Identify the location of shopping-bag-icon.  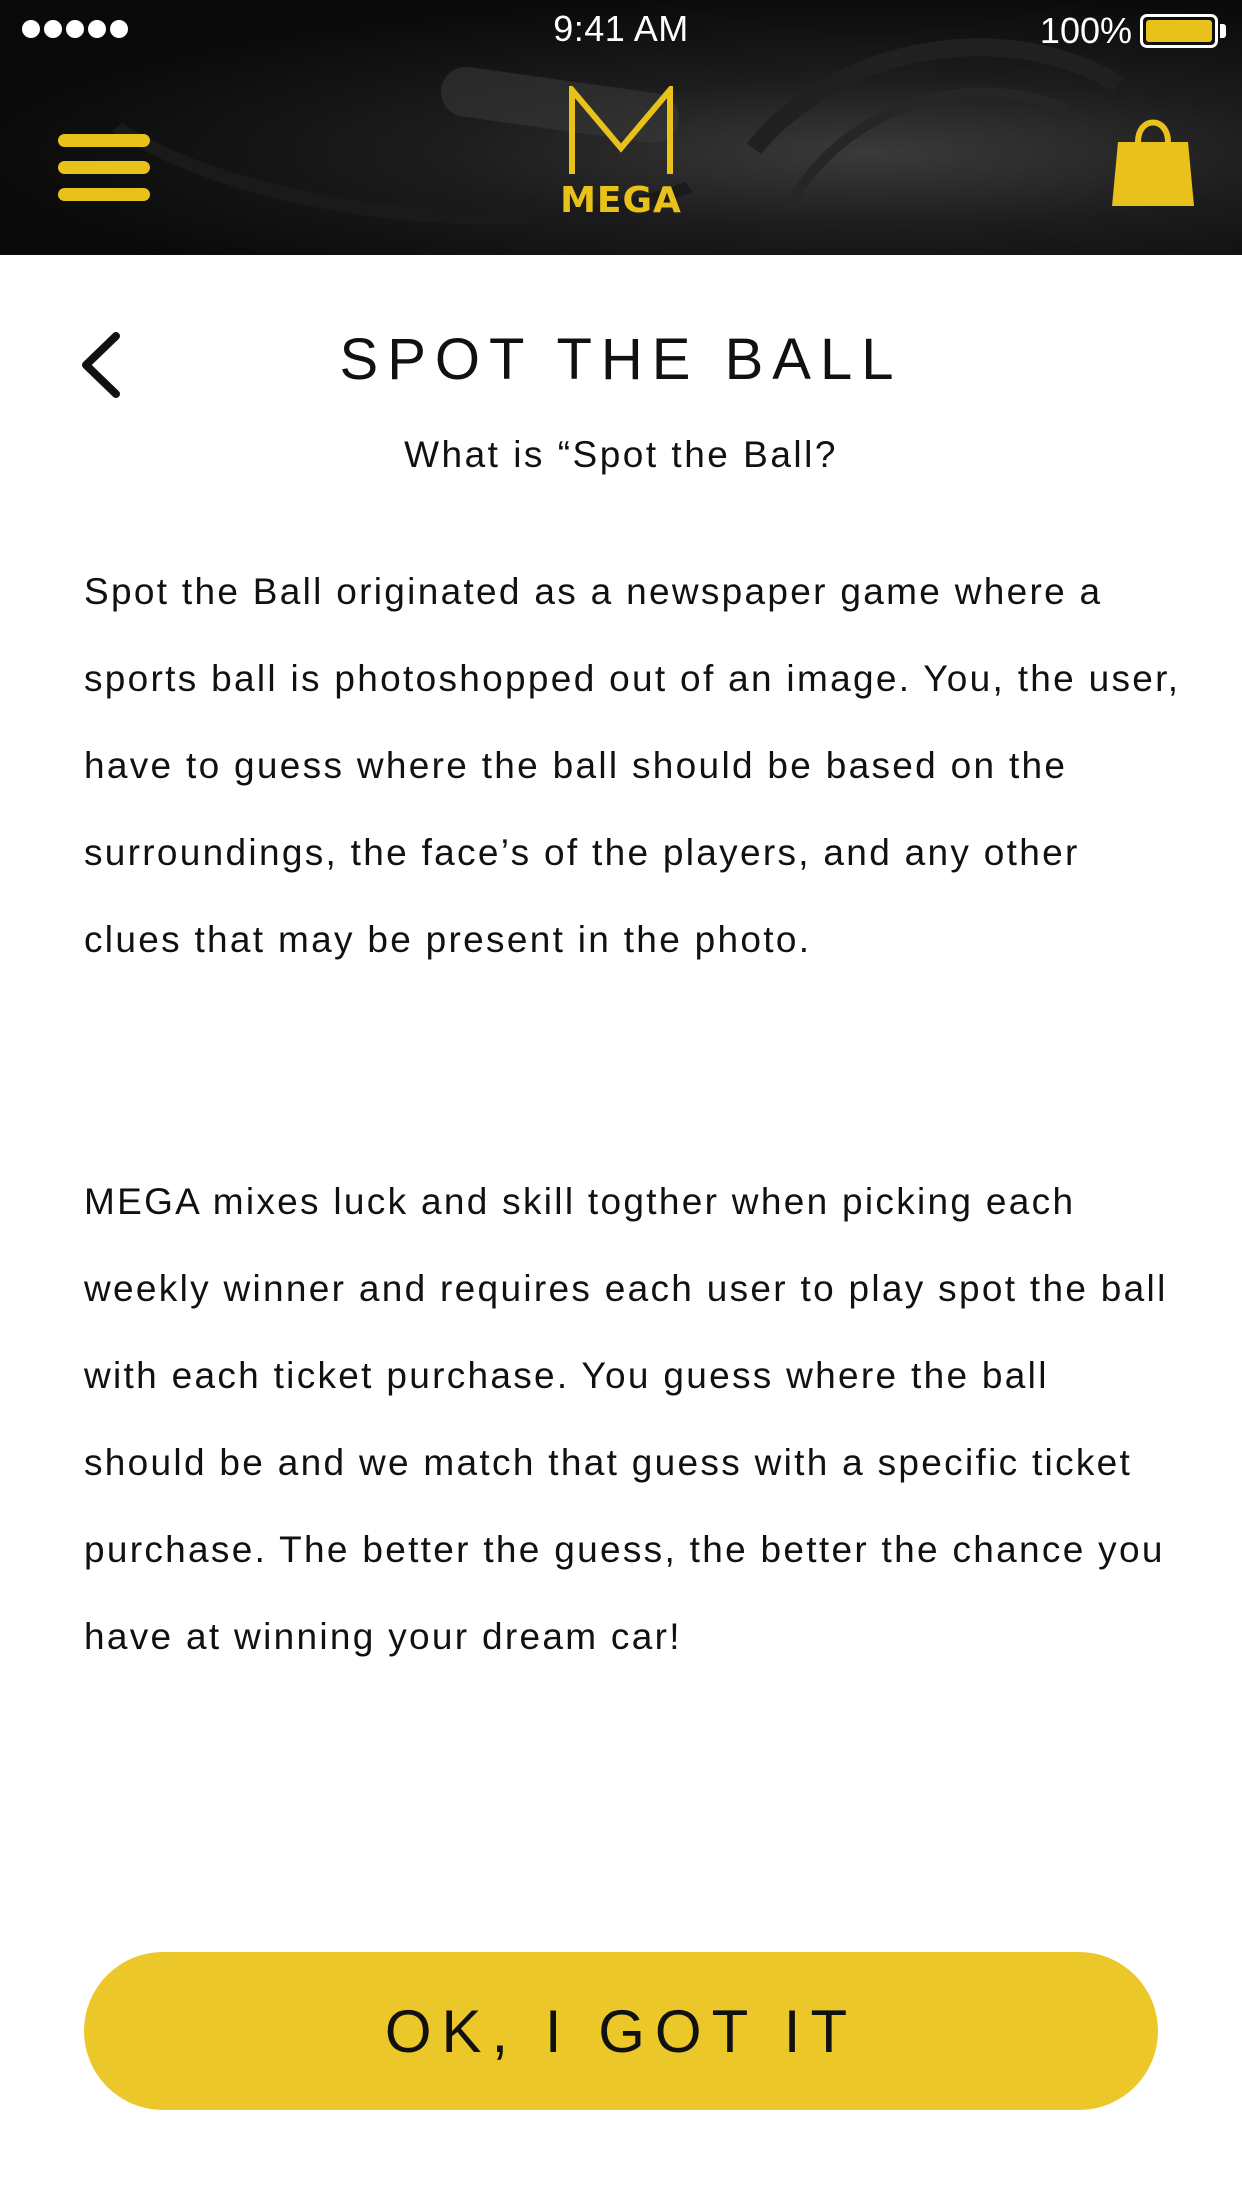
(1153, 160).